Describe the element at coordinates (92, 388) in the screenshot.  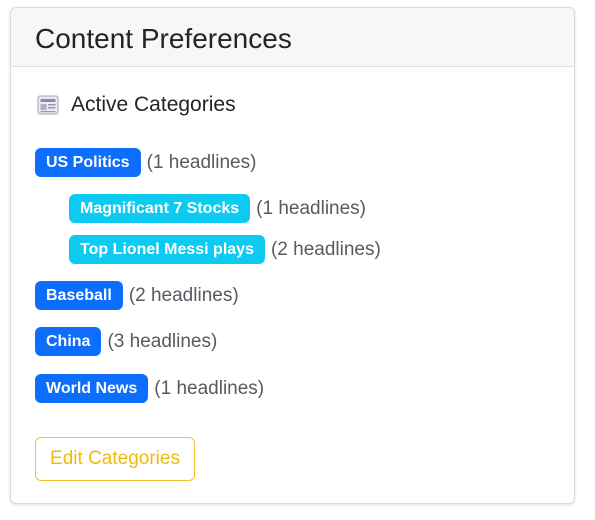
I see `category-badge-world-news: World News` at that location.